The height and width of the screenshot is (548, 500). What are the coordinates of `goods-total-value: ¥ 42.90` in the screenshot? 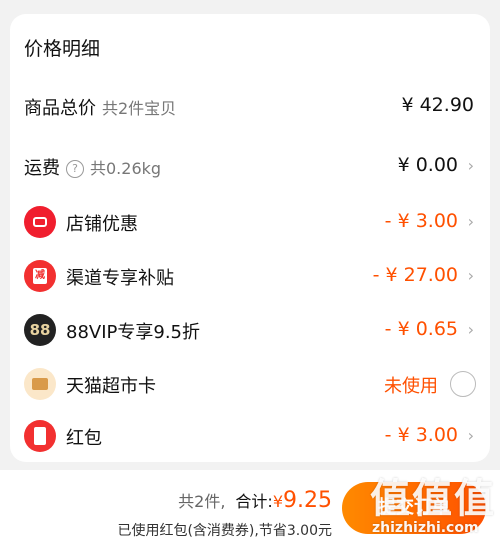 It's located at (437, 105).